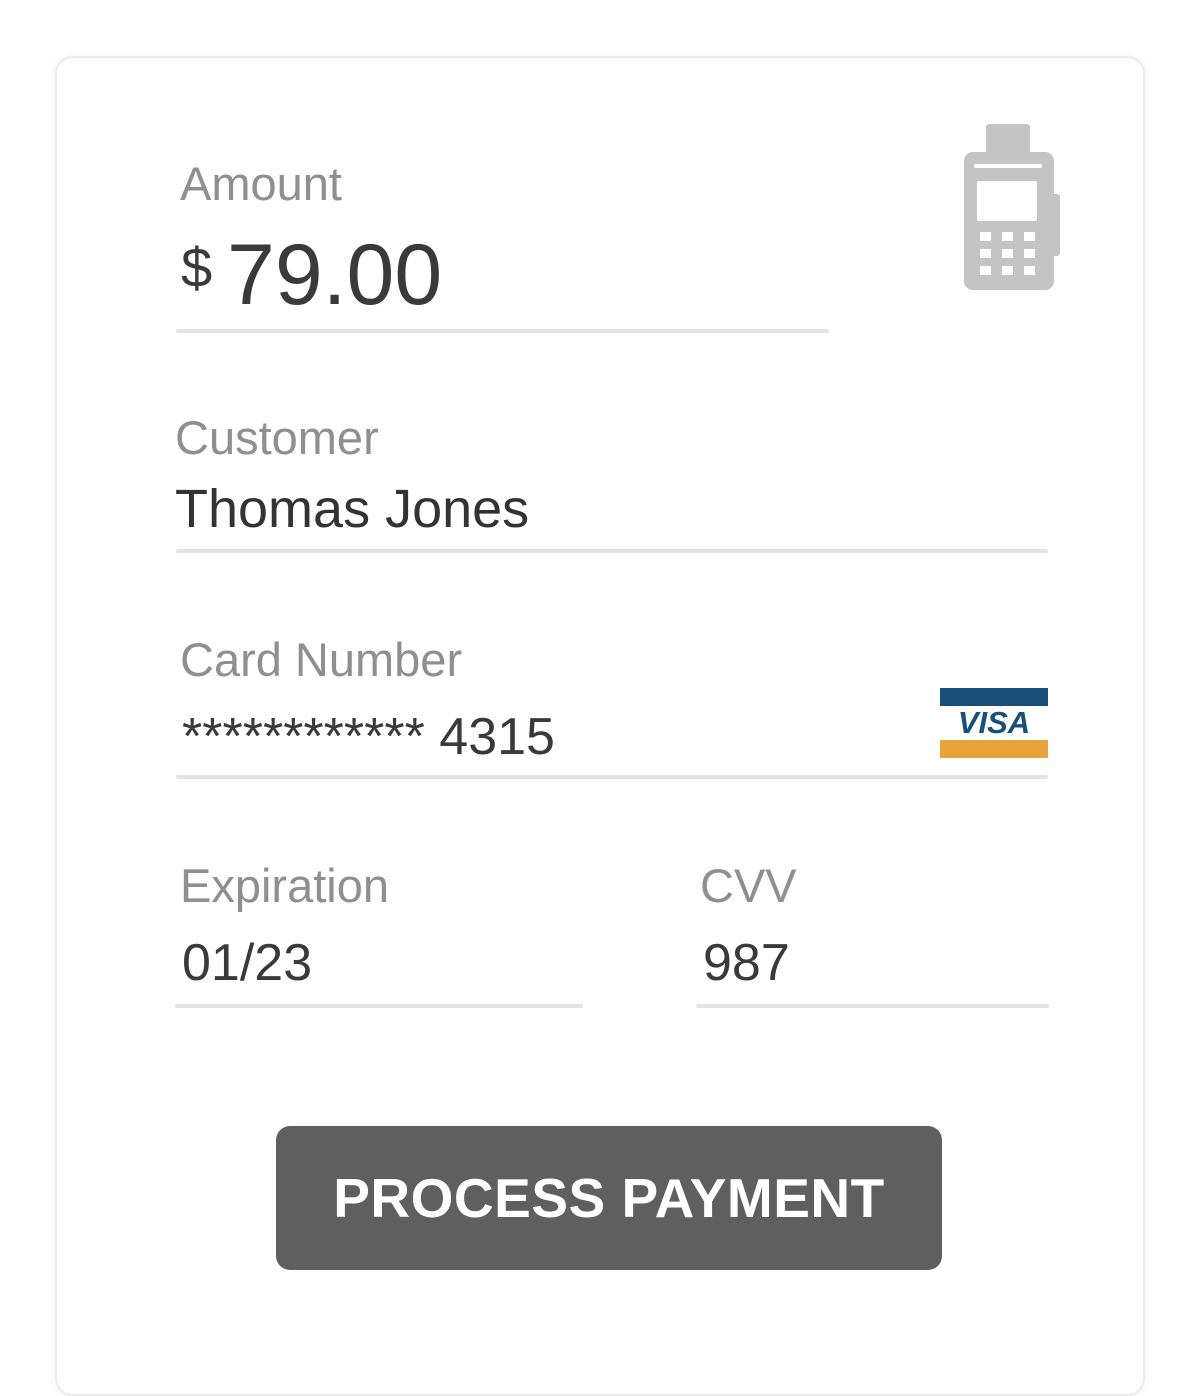 The image size is (1200, 1396). I want to click on payment-terminal-icon, so click(1012, 207).